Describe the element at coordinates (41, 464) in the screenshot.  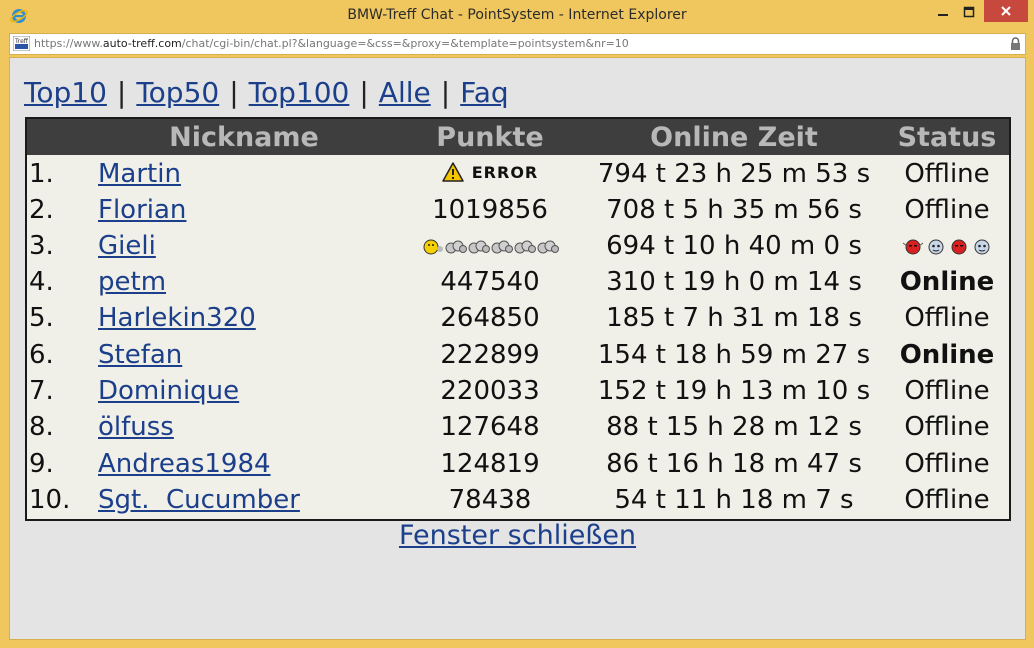
I see `rank-cell: 9.` at that location.